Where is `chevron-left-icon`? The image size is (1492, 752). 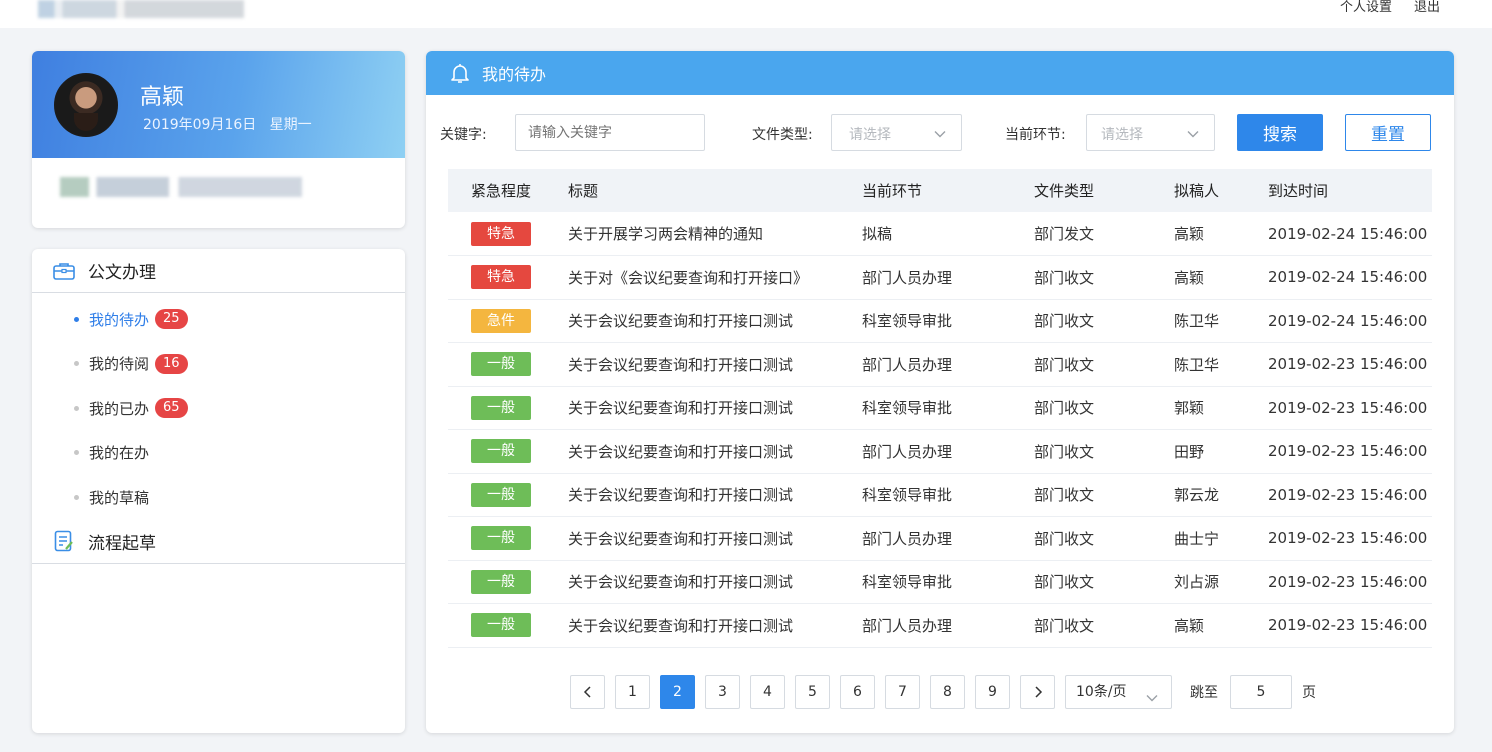
chevron-left-icon is located at coordinates (587, 692).